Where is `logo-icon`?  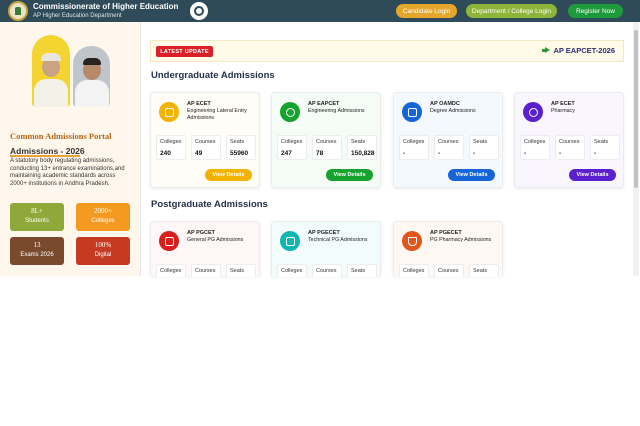
logo-icon is located at coordinates (18, 11).